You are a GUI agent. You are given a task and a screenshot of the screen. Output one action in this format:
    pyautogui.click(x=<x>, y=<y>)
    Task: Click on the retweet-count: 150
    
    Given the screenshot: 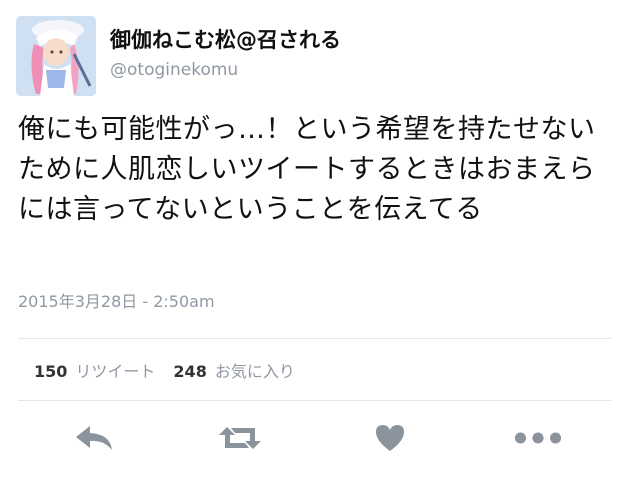 What is the action you would take?
    pyautogui.click(x=50, y=371)
    